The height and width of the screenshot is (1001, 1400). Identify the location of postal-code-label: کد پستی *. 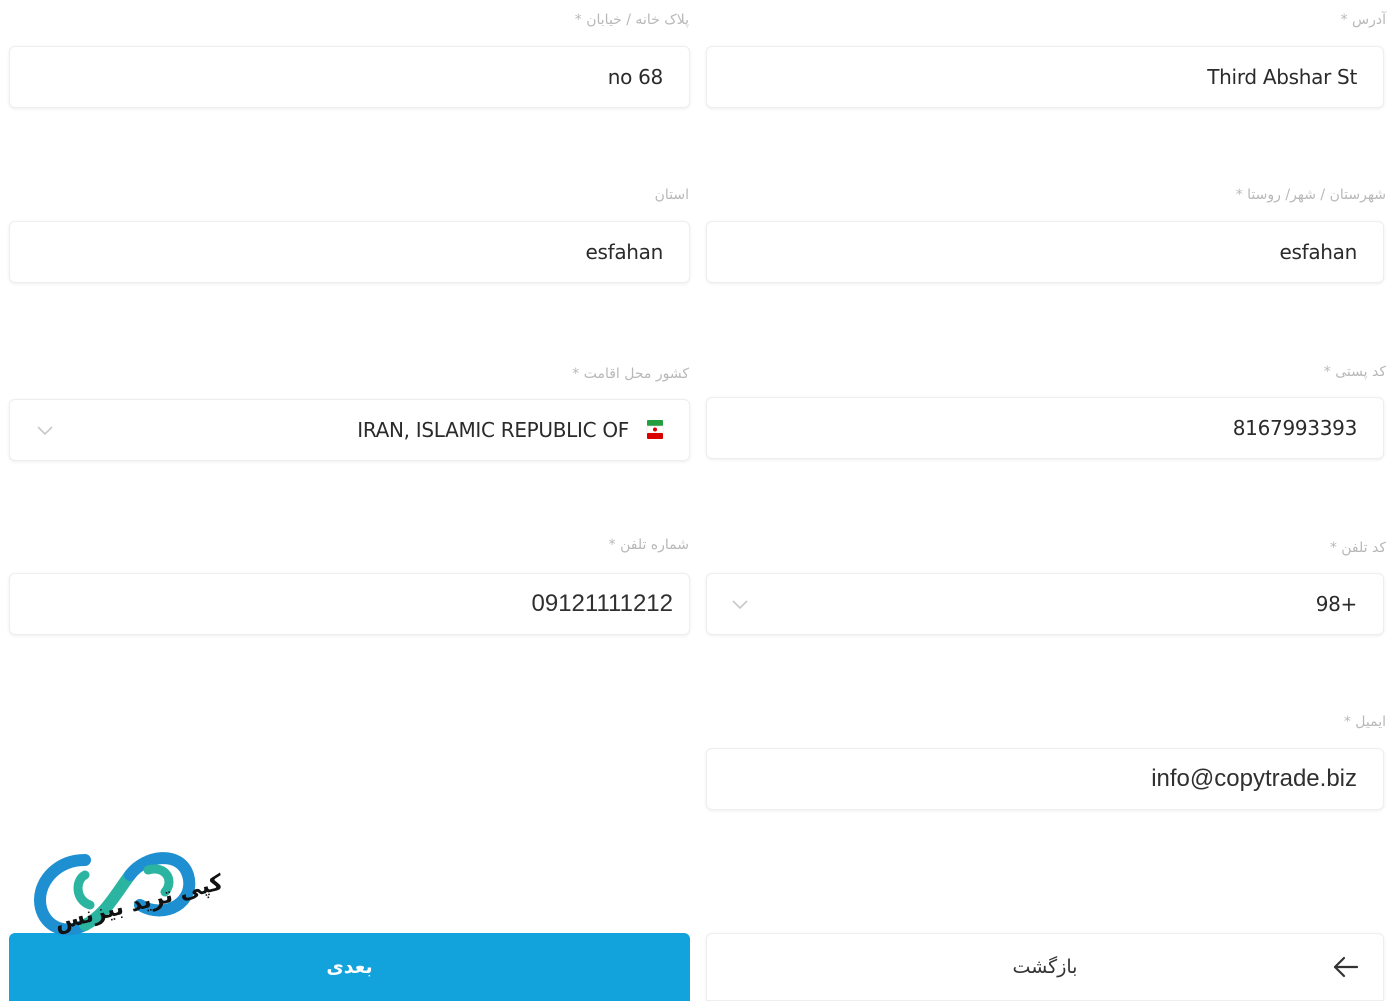
(1354, 372).